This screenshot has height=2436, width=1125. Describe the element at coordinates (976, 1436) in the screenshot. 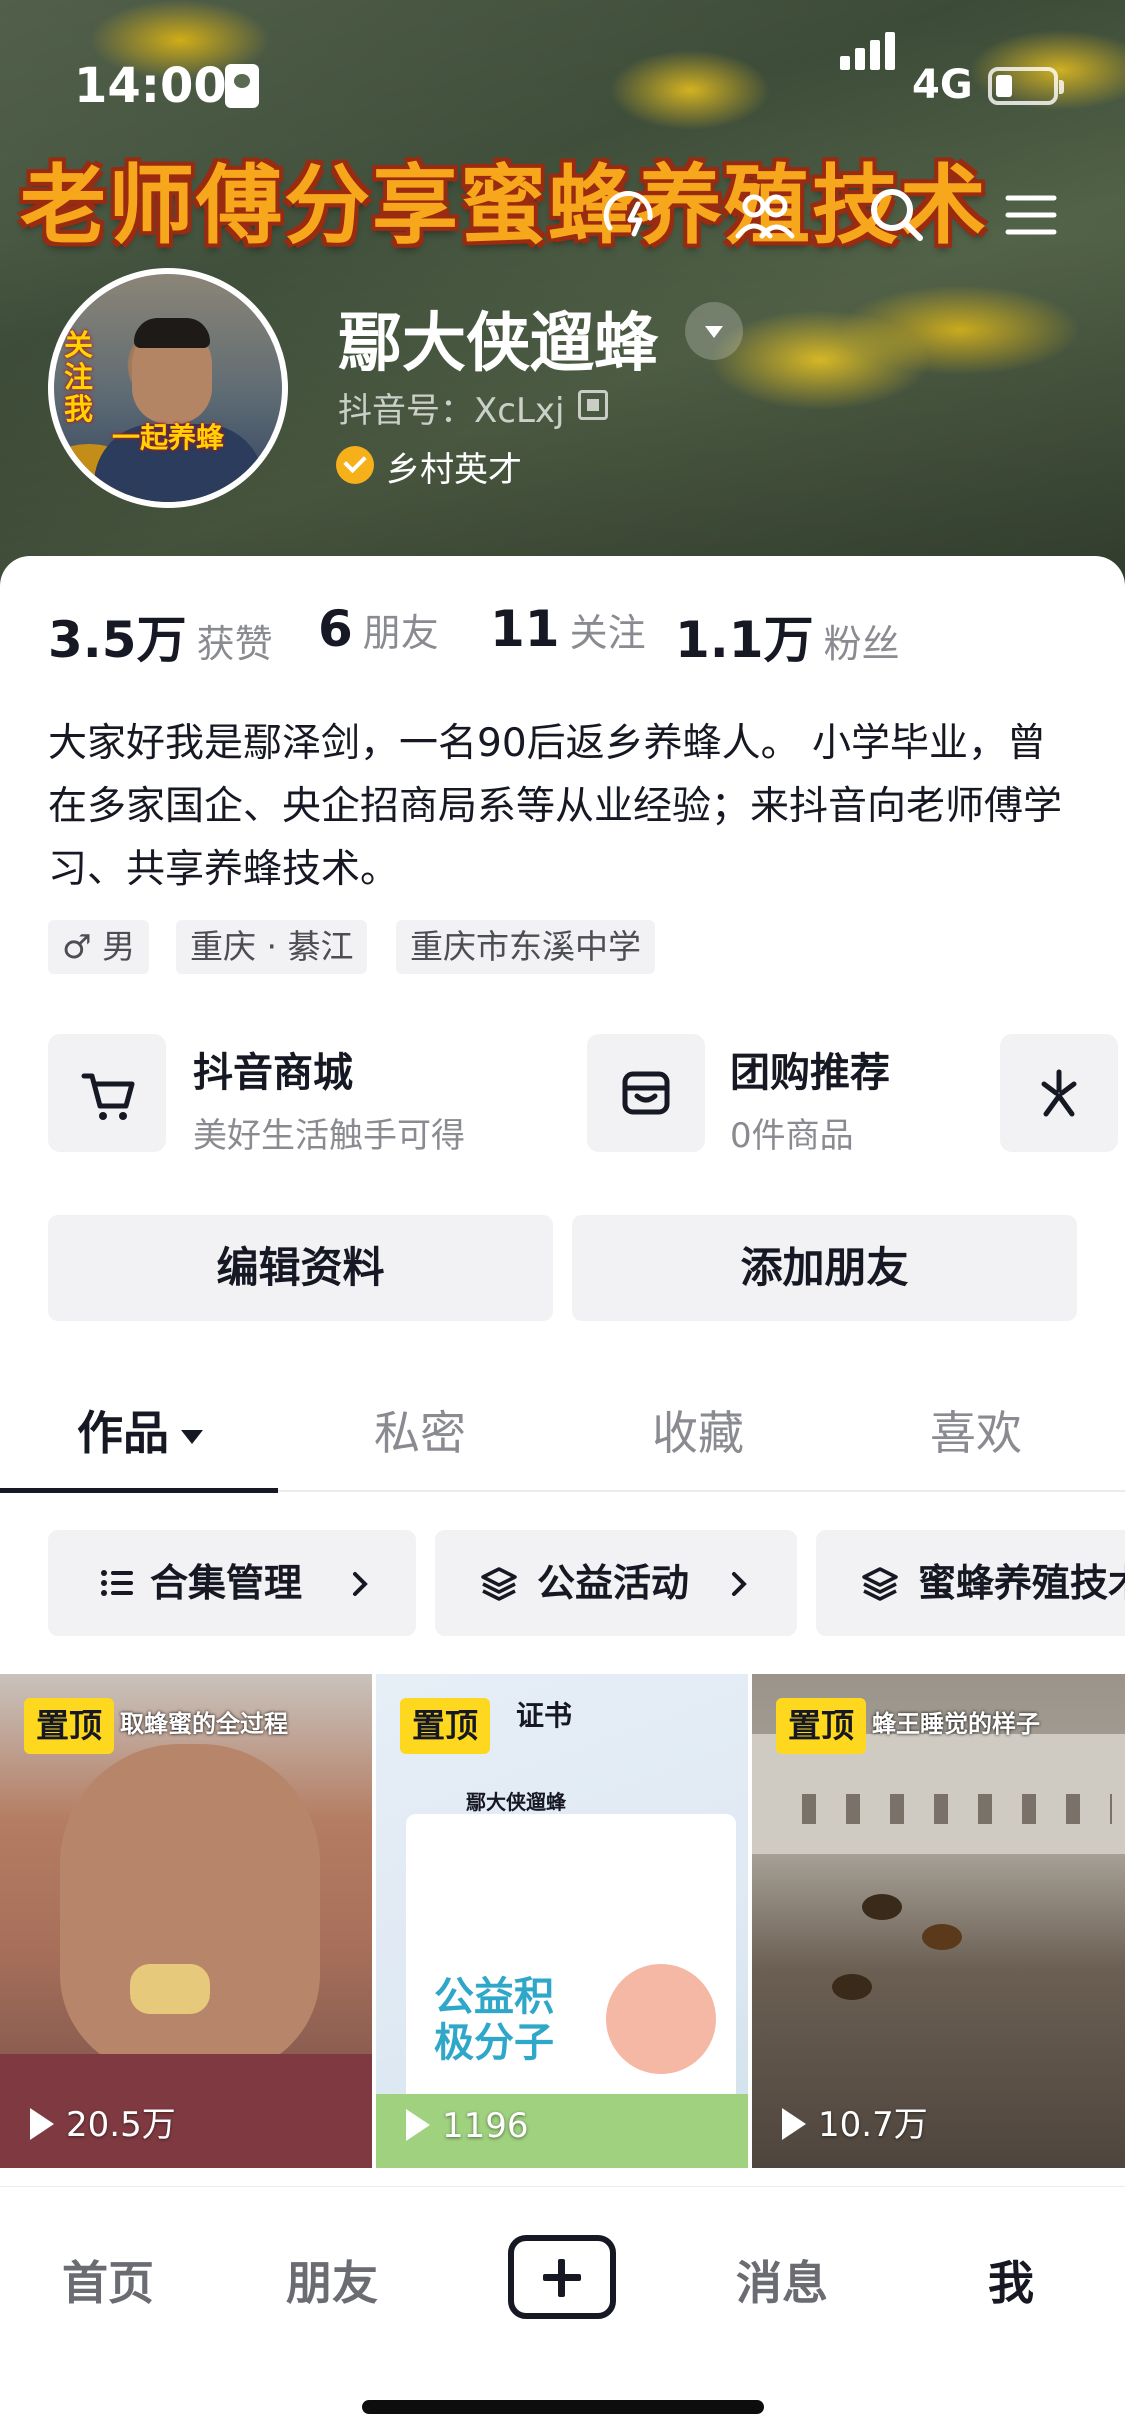

I see `tab-likes: 喜欢` at that location.